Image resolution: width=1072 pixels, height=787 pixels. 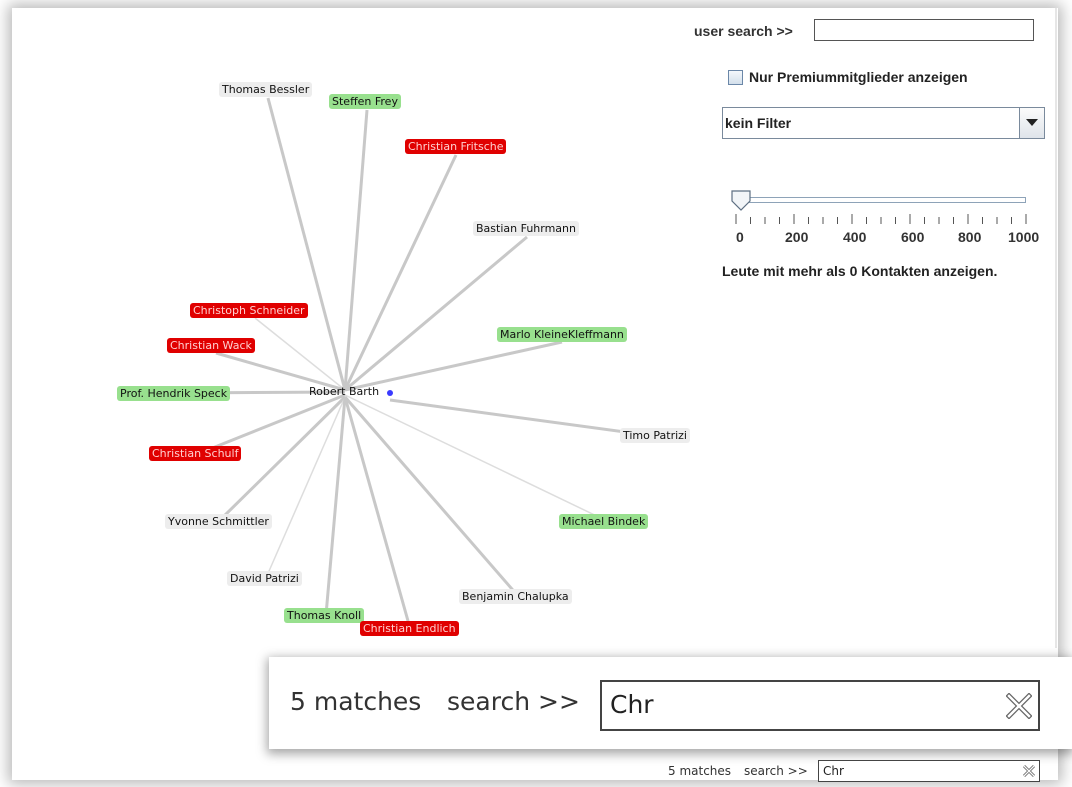 I want to click on graph-node: Yvonne Schmittler, so click(x=218, y=521).